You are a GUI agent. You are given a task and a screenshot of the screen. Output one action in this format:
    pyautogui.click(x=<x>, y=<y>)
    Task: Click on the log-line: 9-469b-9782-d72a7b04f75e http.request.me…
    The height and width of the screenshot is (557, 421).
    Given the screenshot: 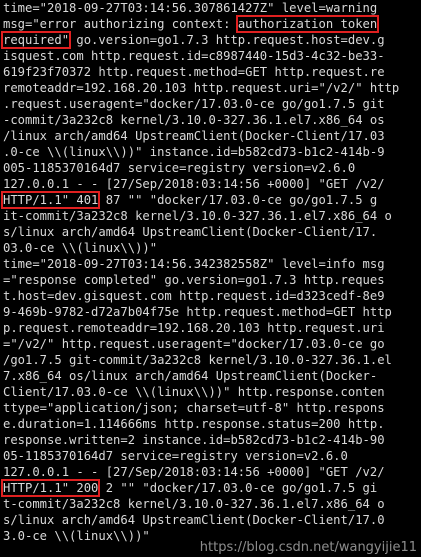 What is the action you would take?
    pyautogui.click(x=197, y=312)
    